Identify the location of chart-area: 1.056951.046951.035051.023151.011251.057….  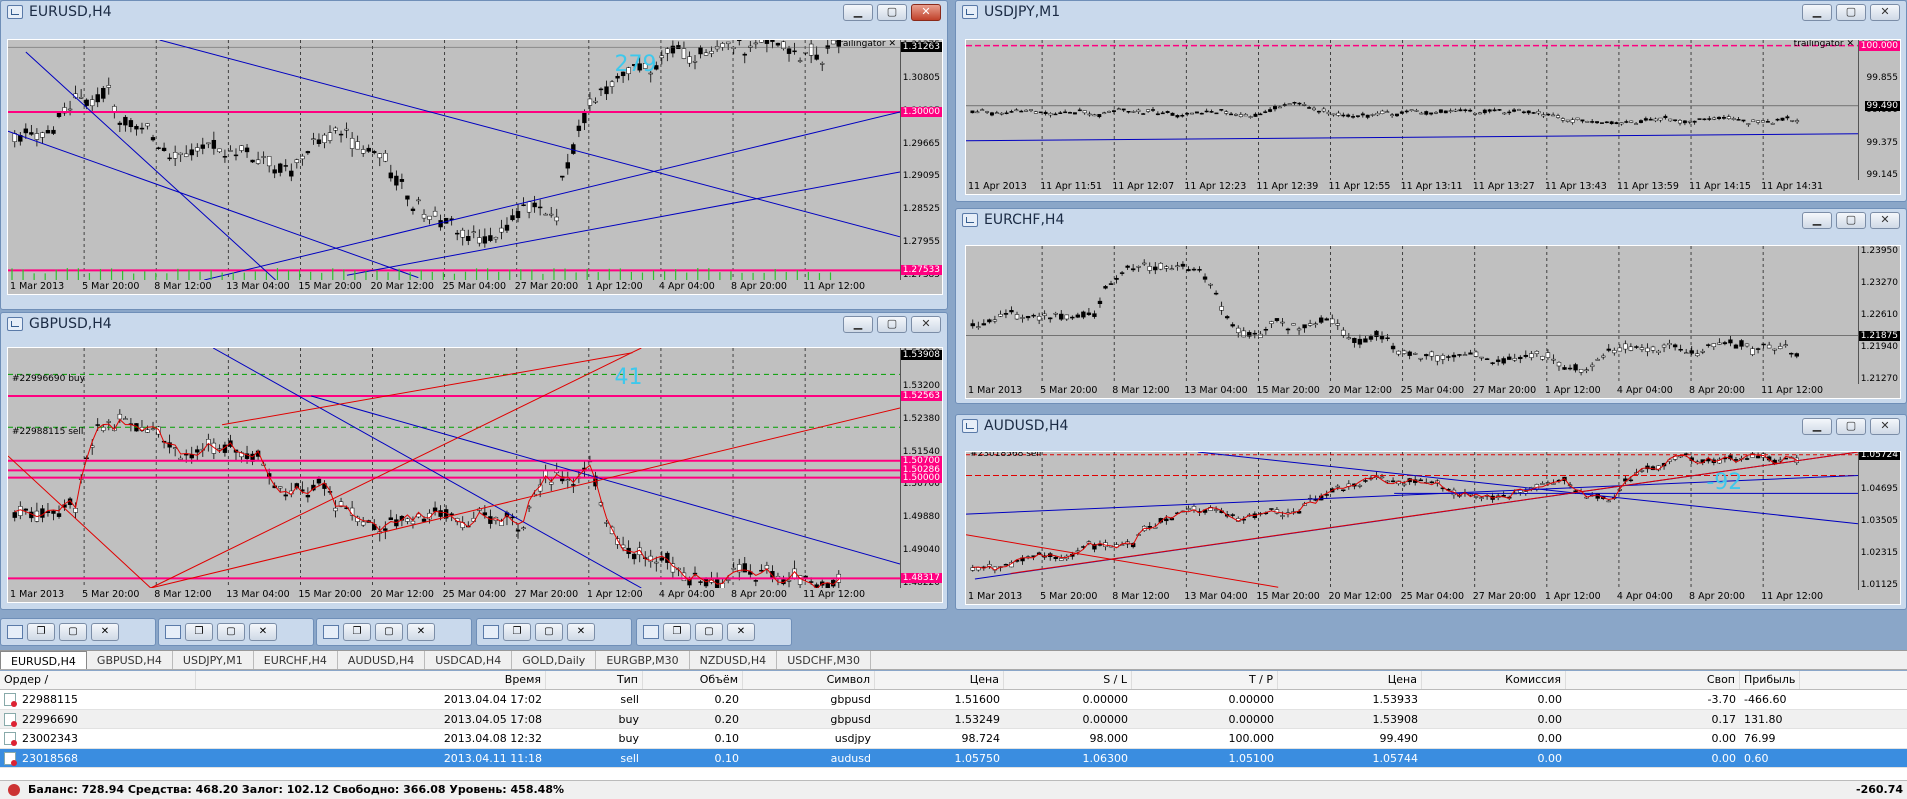
(1433, 528).